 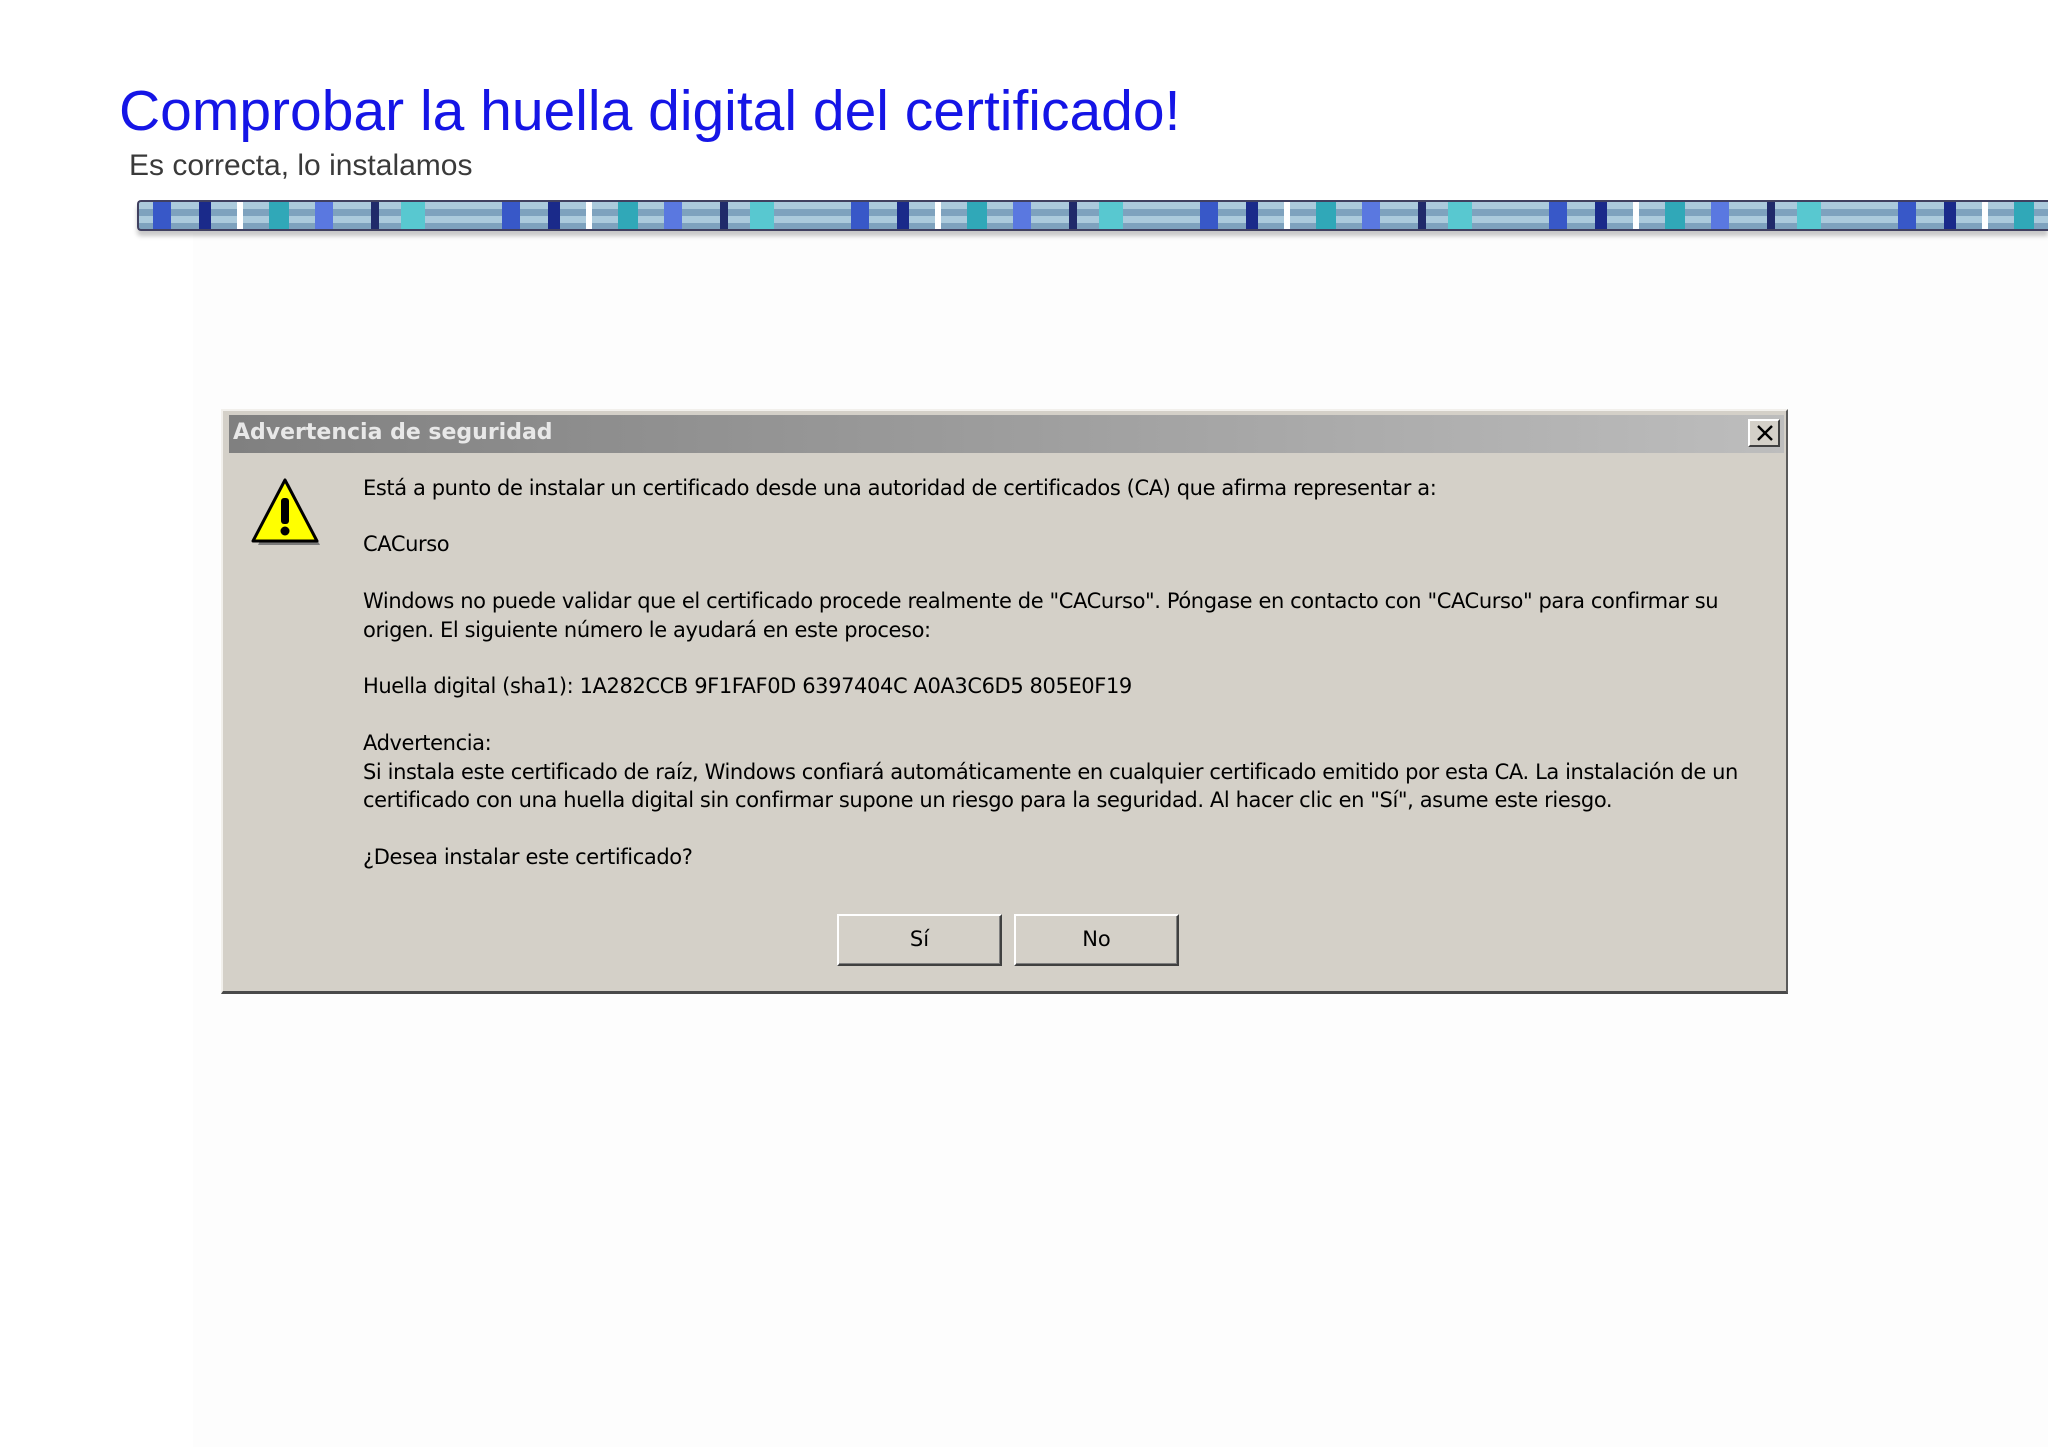 What do you see at coordinates (919, 940) in the screenshot?
I see `yes-button: Sí` at bounding box center [919, 940].